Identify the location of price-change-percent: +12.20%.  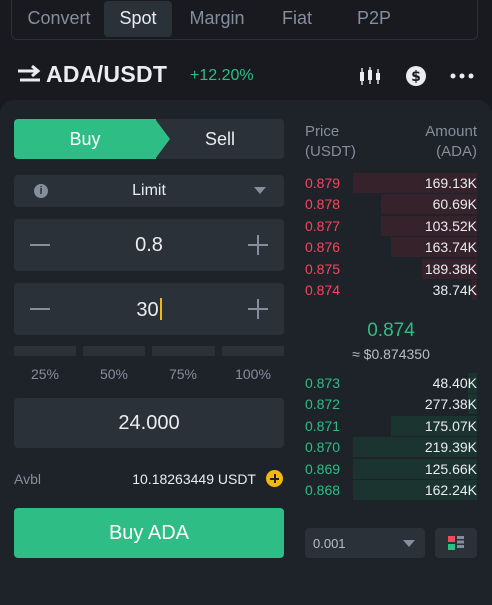
(222, 75).